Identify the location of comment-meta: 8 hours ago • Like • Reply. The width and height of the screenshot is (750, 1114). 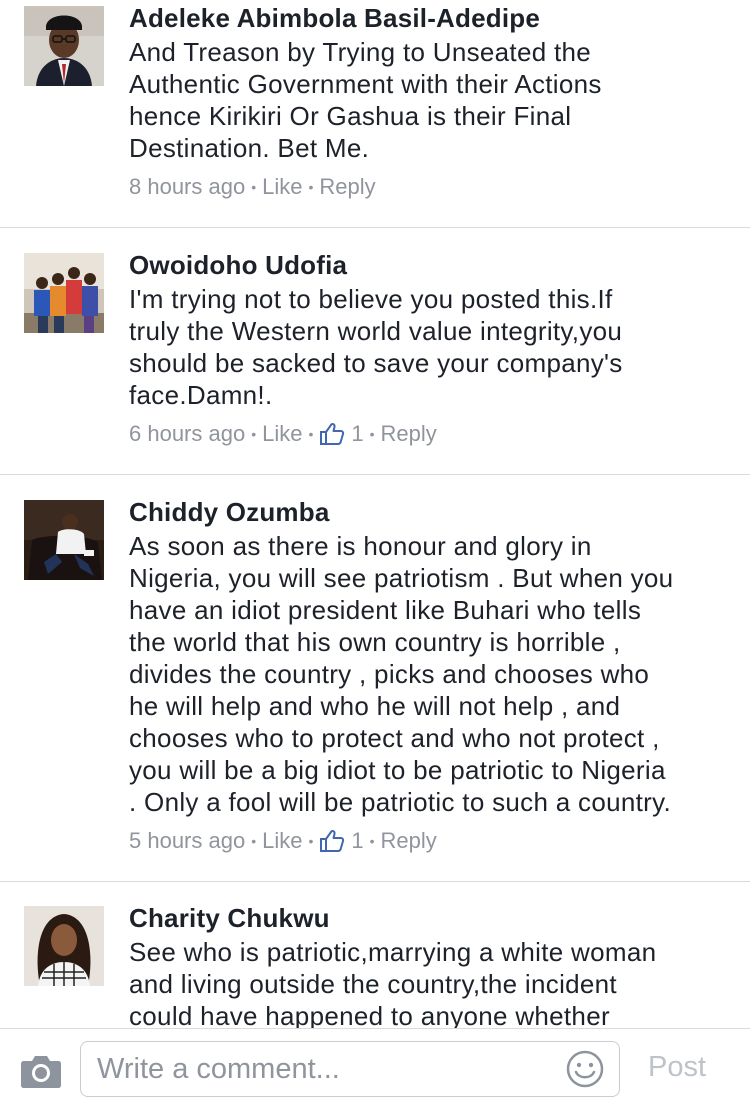
(252, 187).